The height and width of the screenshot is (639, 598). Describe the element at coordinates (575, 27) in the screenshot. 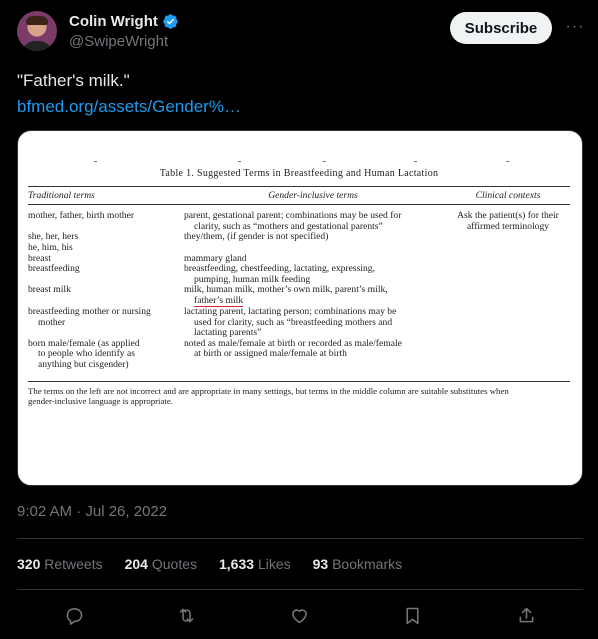

I see `more-options-icon: ···` at that location.